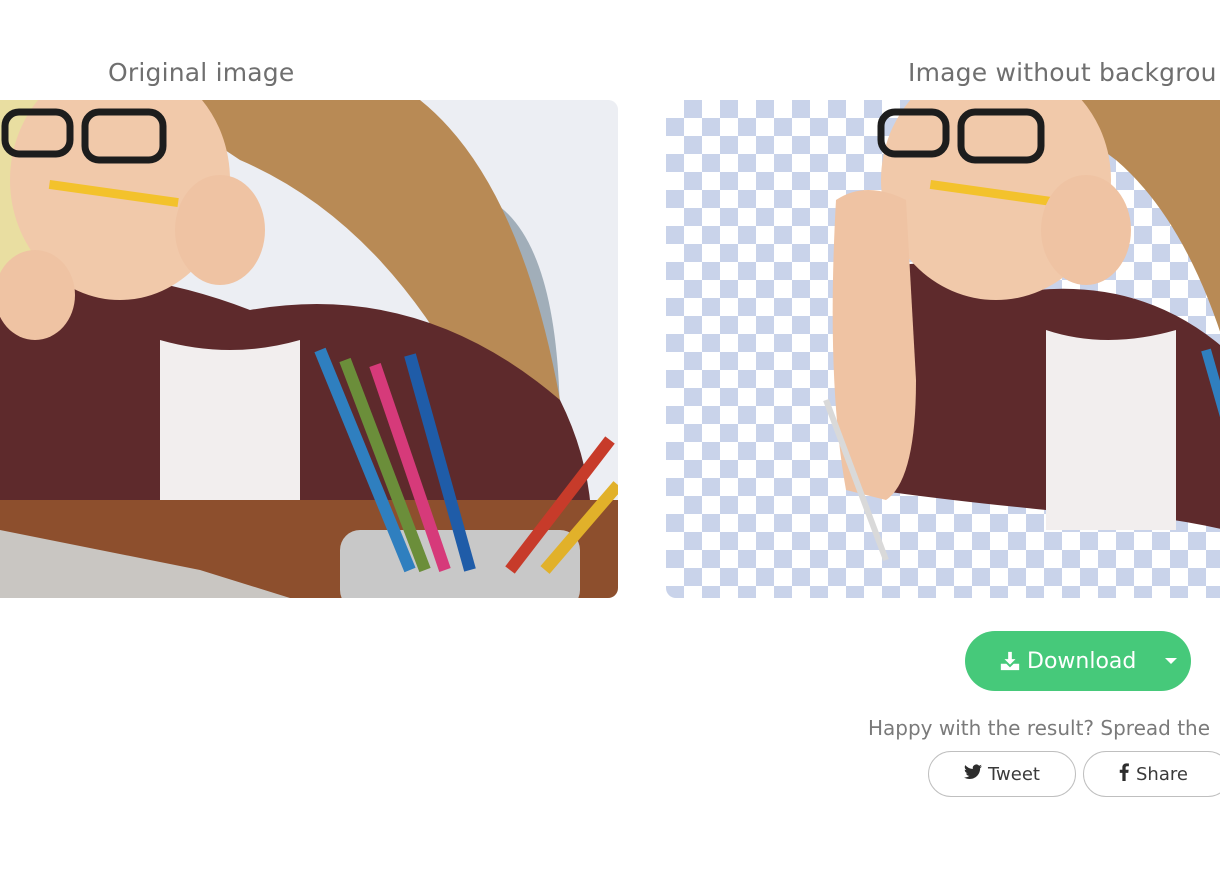 This screenshot has width=1220, height=882. What do you see at coordinates (201, 72) in the screenshot?
I see `original-image-title: Original image` at bounding box center [201, 72].